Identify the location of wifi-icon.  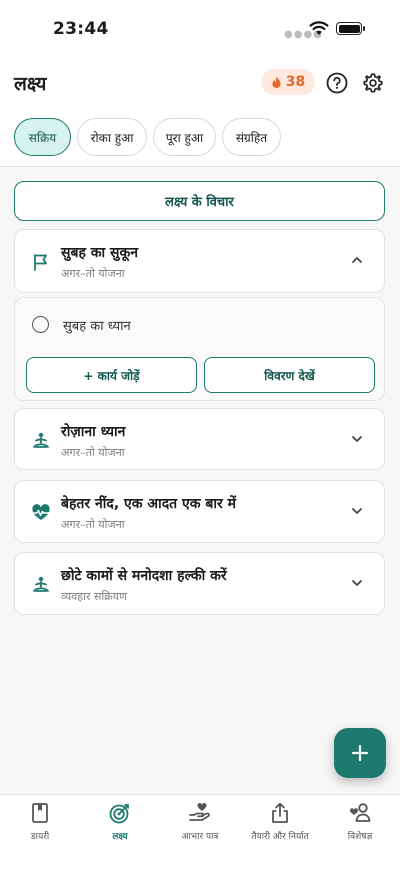
(319, 28).